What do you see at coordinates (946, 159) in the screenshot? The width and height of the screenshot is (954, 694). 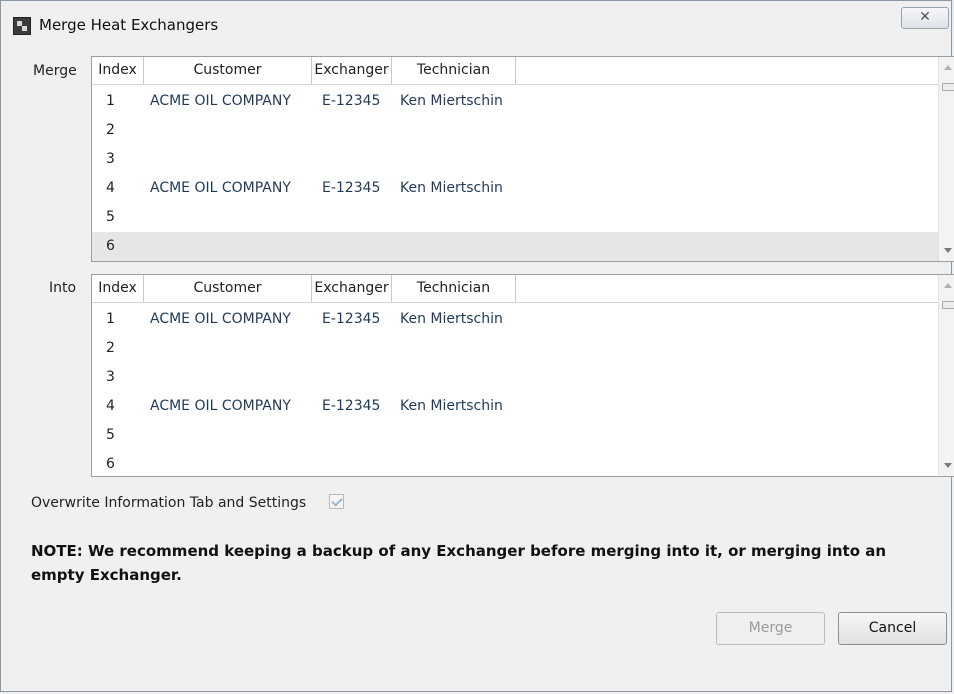 I see `merge-scrollbar` at bounding box center [946, 159].